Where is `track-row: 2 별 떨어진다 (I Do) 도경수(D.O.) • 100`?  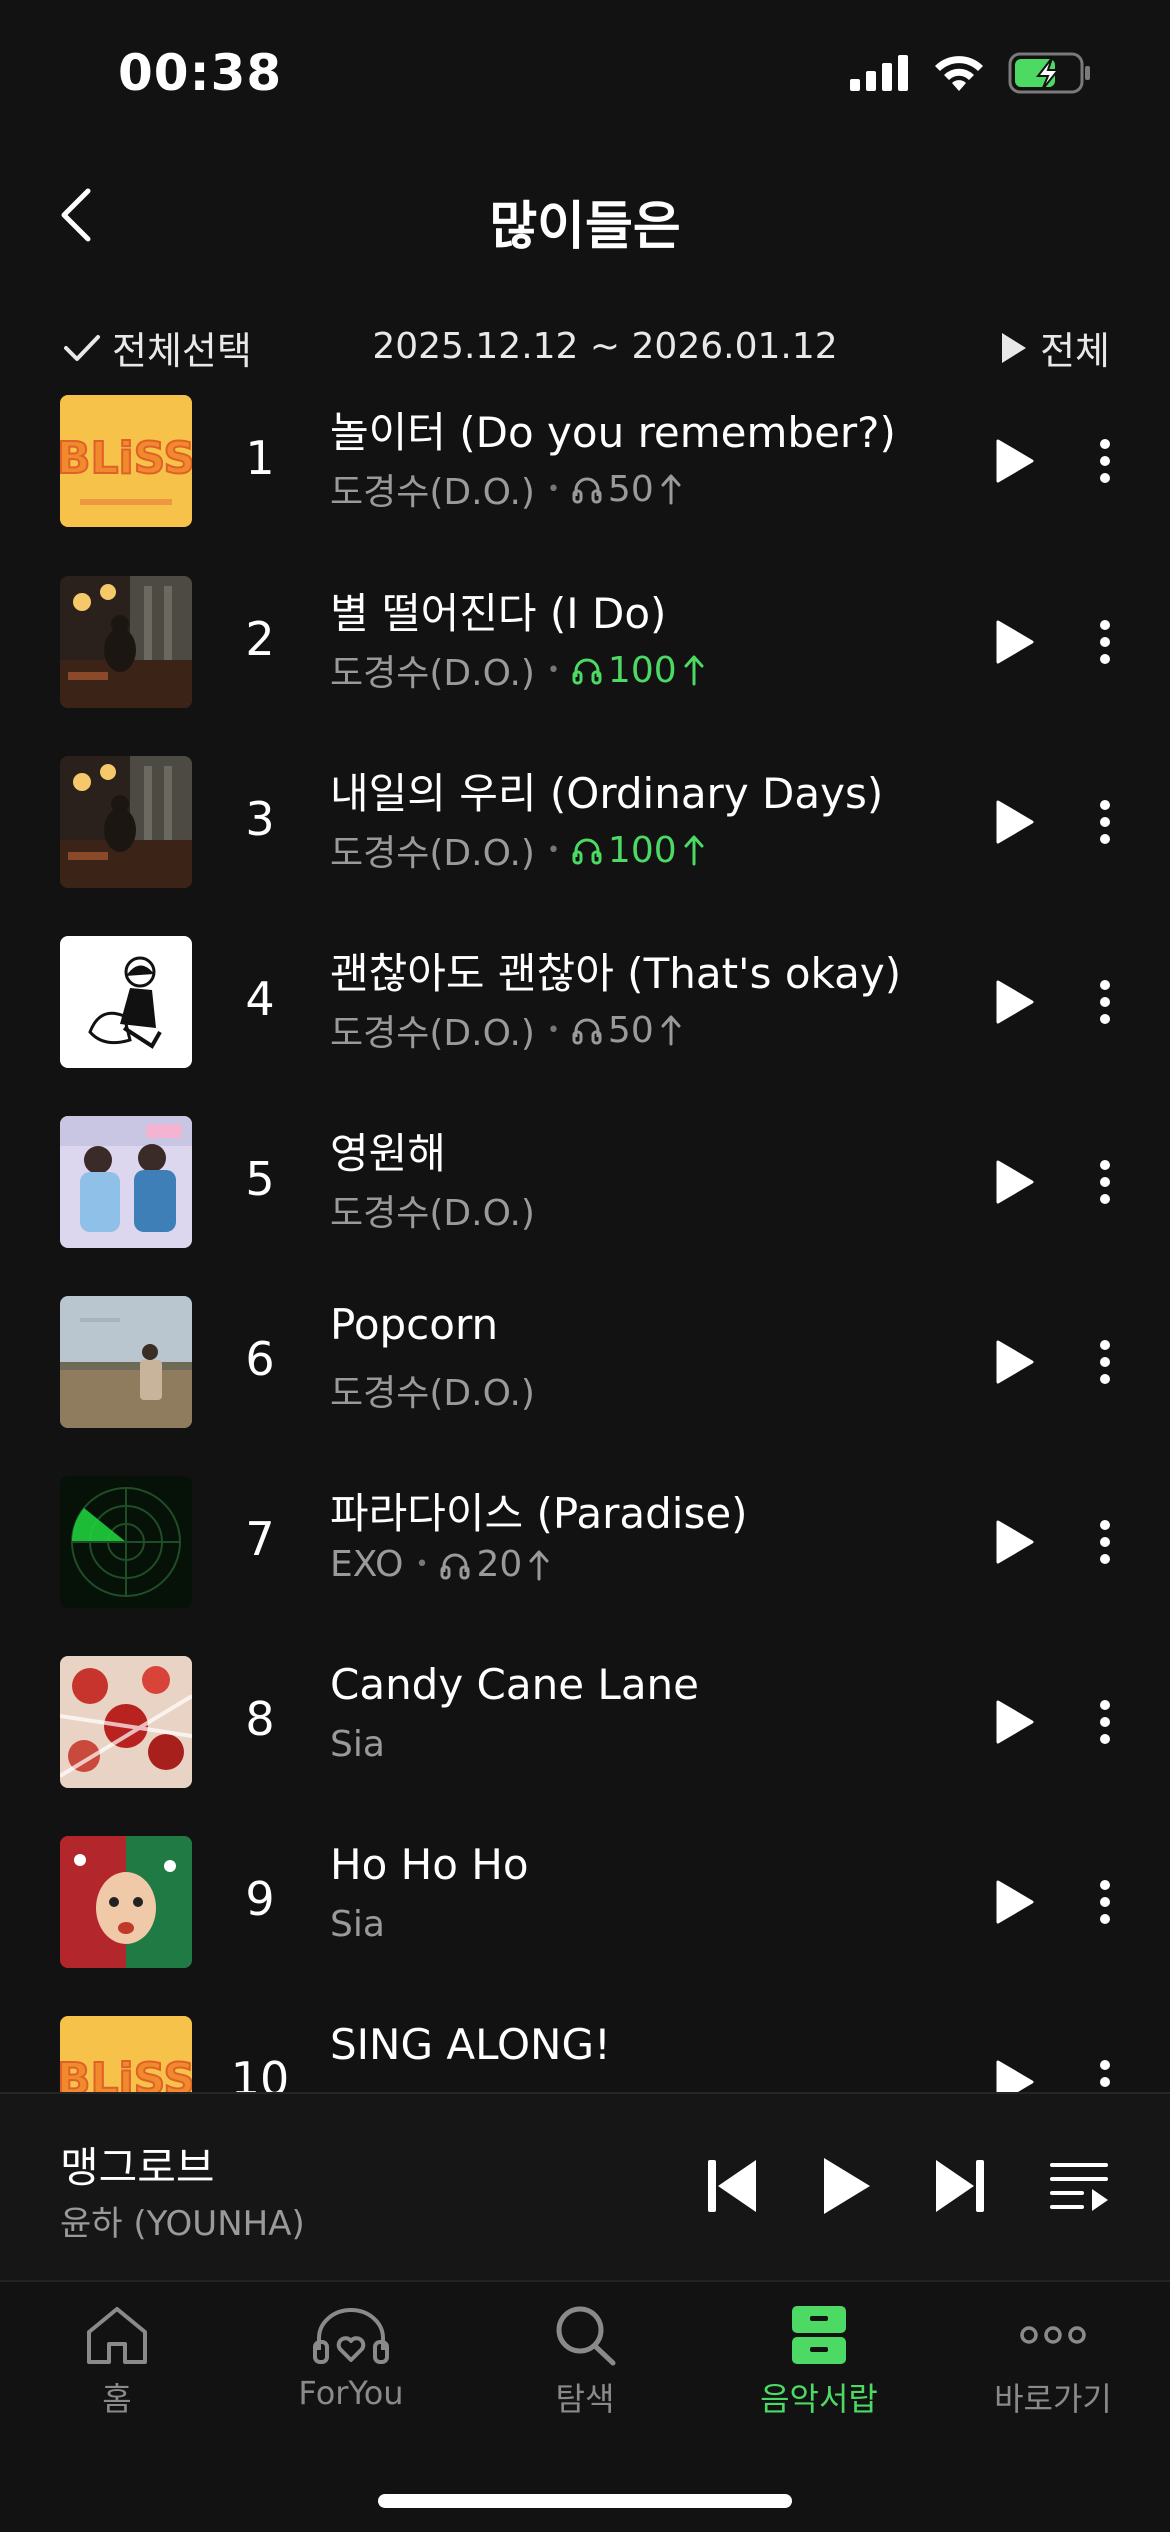
track-row: 2 별 떨어진다 (I Do) 도경수(D.O.) • 100 is located at coordinates (585, 666).